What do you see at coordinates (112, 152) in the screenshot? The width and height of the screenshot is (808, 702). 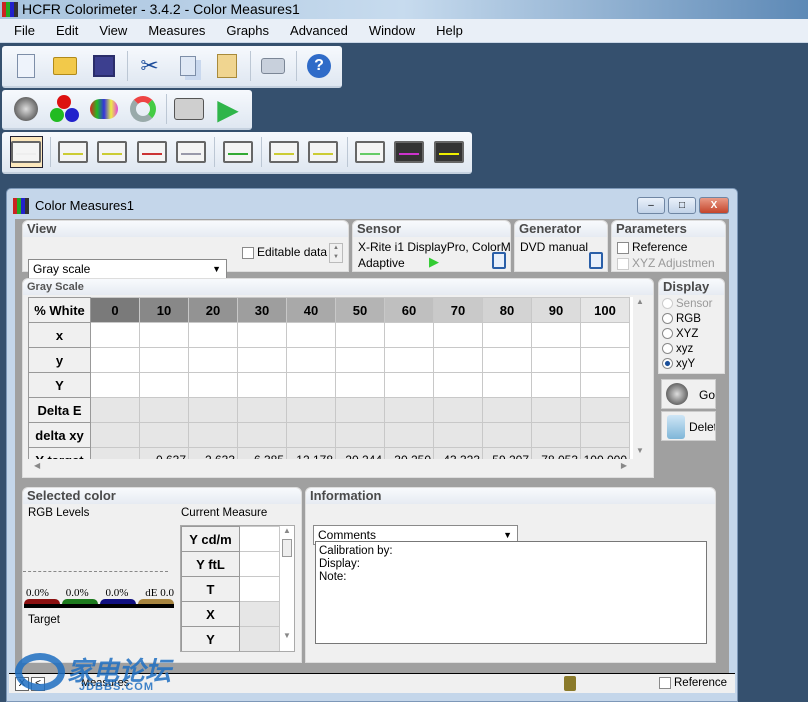 I see `luminance-graph-icon` at bounding box center [112, 152].